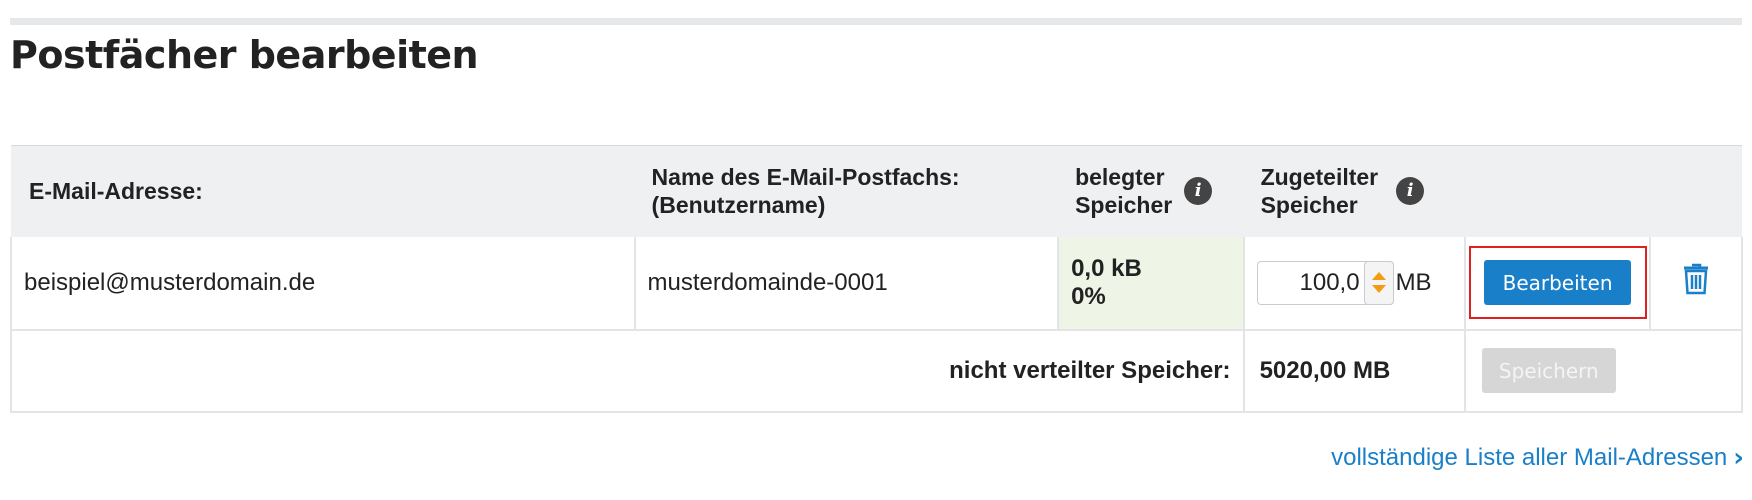 This screenshot has width=1752, height=500. Describe the element at coordinates (1738, 458) in the screenshot. I see `chevron-right-icon: ›` at that location.